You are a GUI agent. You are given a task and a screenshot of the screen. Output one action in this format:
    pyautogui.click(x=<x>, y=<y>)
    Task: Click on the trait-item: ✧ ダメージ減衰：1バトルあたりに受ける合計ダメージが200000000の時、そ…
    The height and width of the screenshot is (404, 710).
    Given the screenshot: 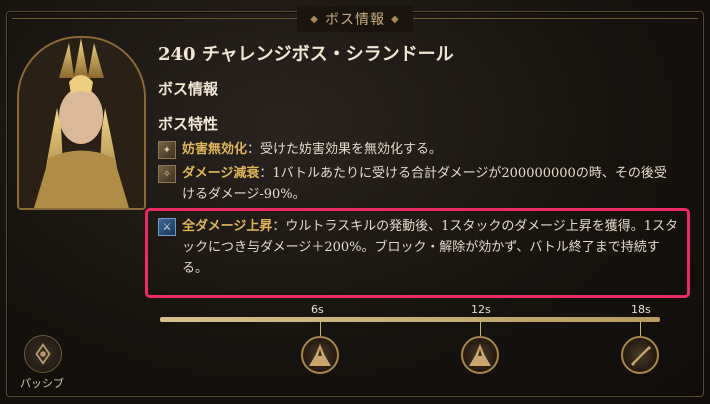 What is the action you would take?
    pyautogui.click(x=418, y=184)
    